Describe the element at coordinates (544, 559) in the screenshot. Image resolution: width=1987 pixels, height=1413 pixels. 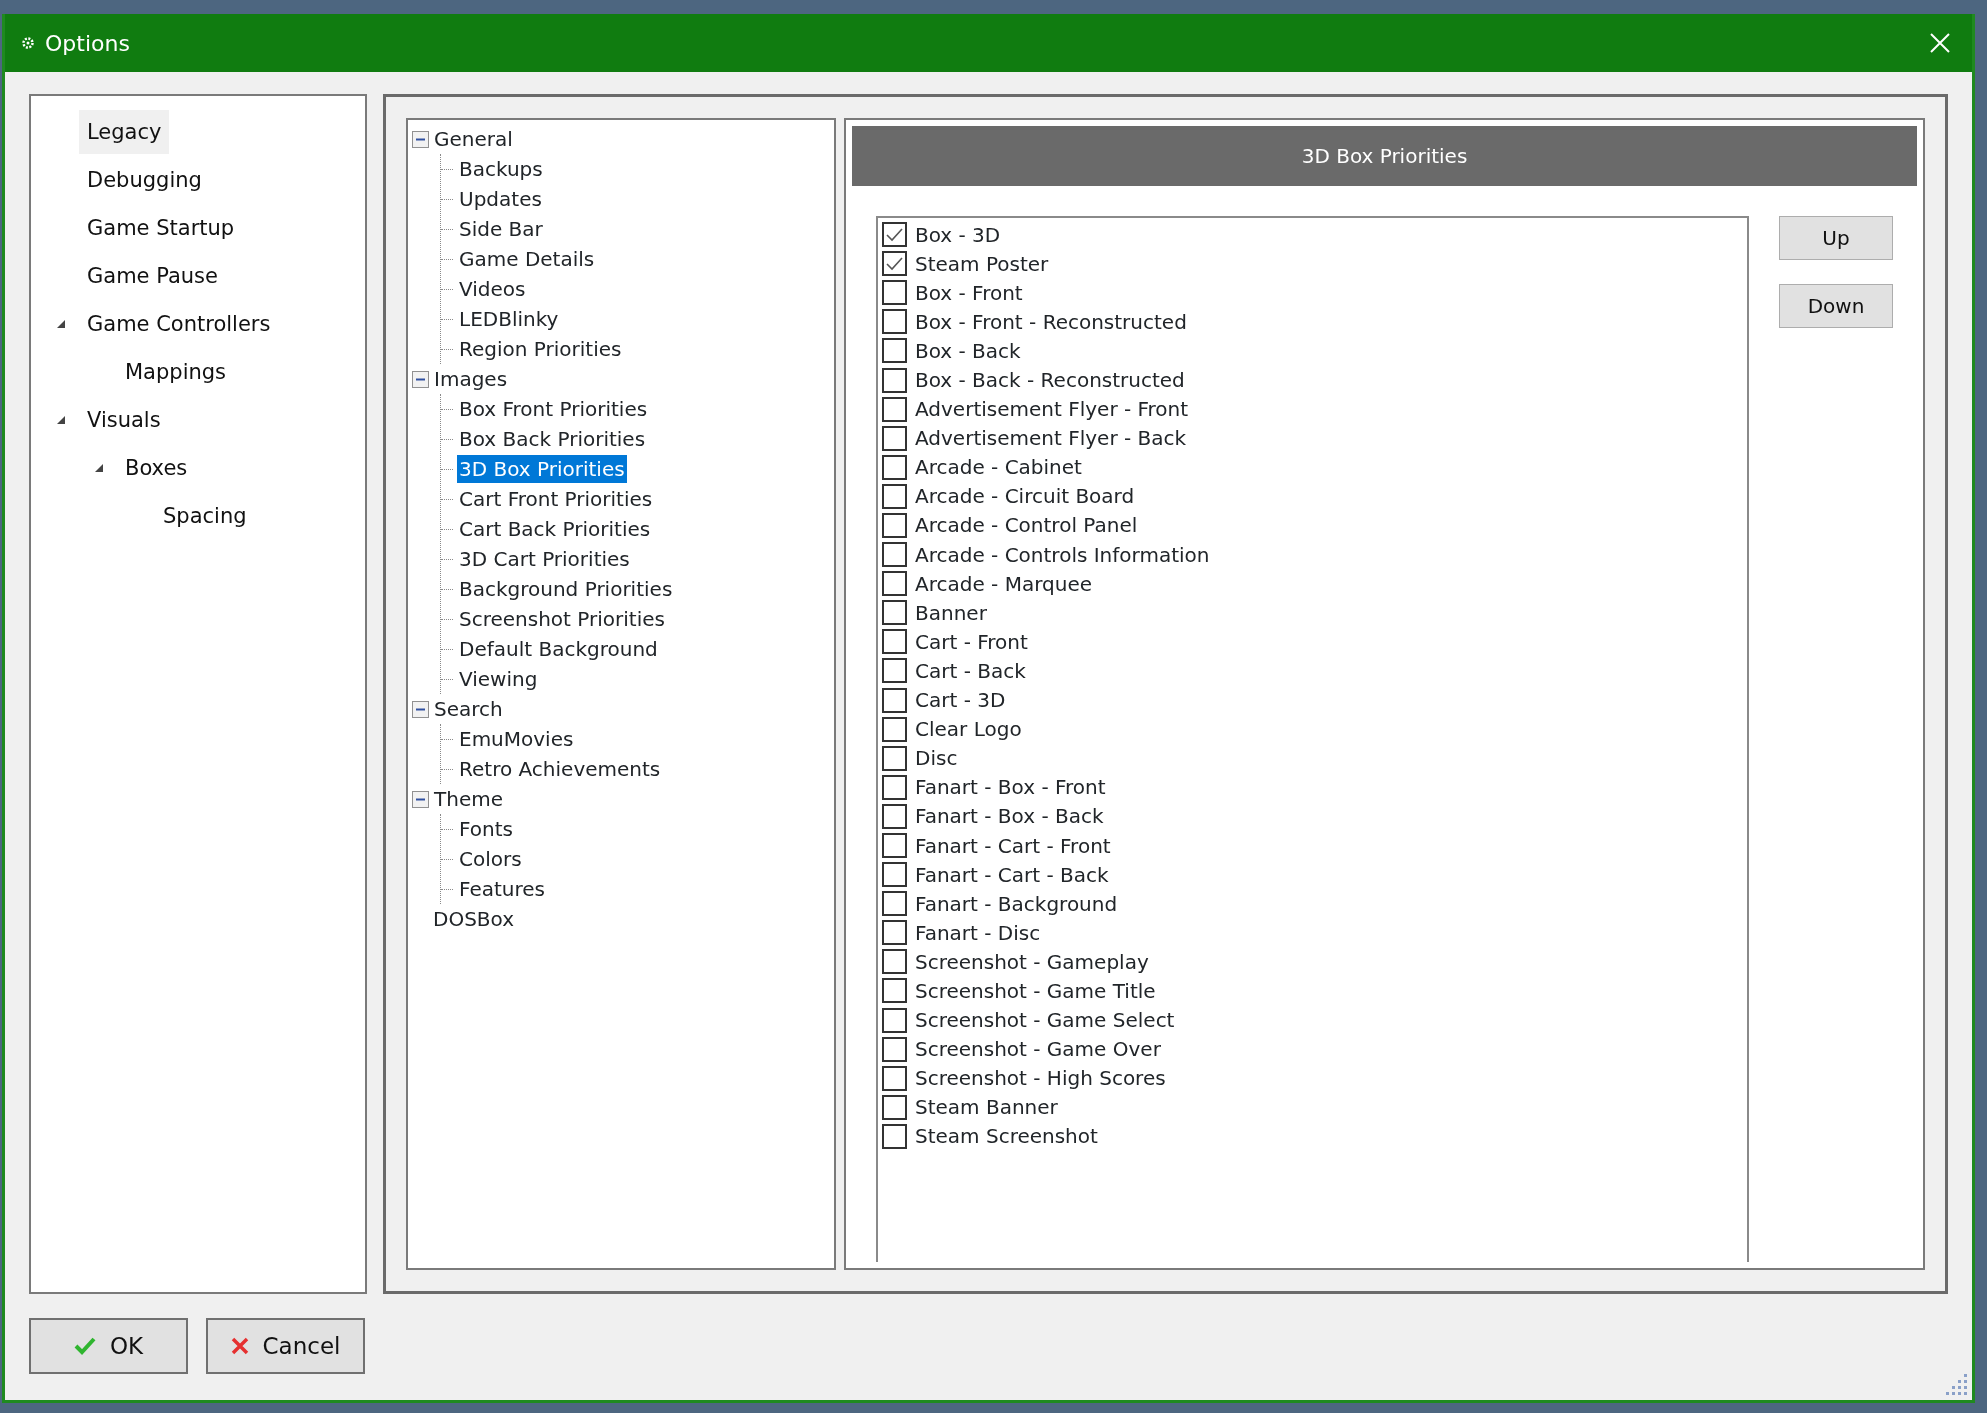
I see `tree-item: 3D Cart Priorities` at that location.